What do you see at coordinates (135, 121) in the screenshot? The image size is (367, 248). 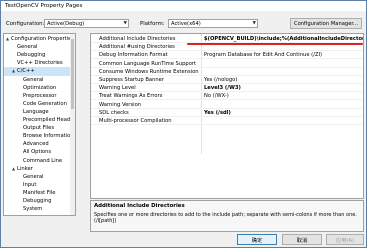 I see `property-name: Multi-processor Compilation` at bounding box center [135, 121].